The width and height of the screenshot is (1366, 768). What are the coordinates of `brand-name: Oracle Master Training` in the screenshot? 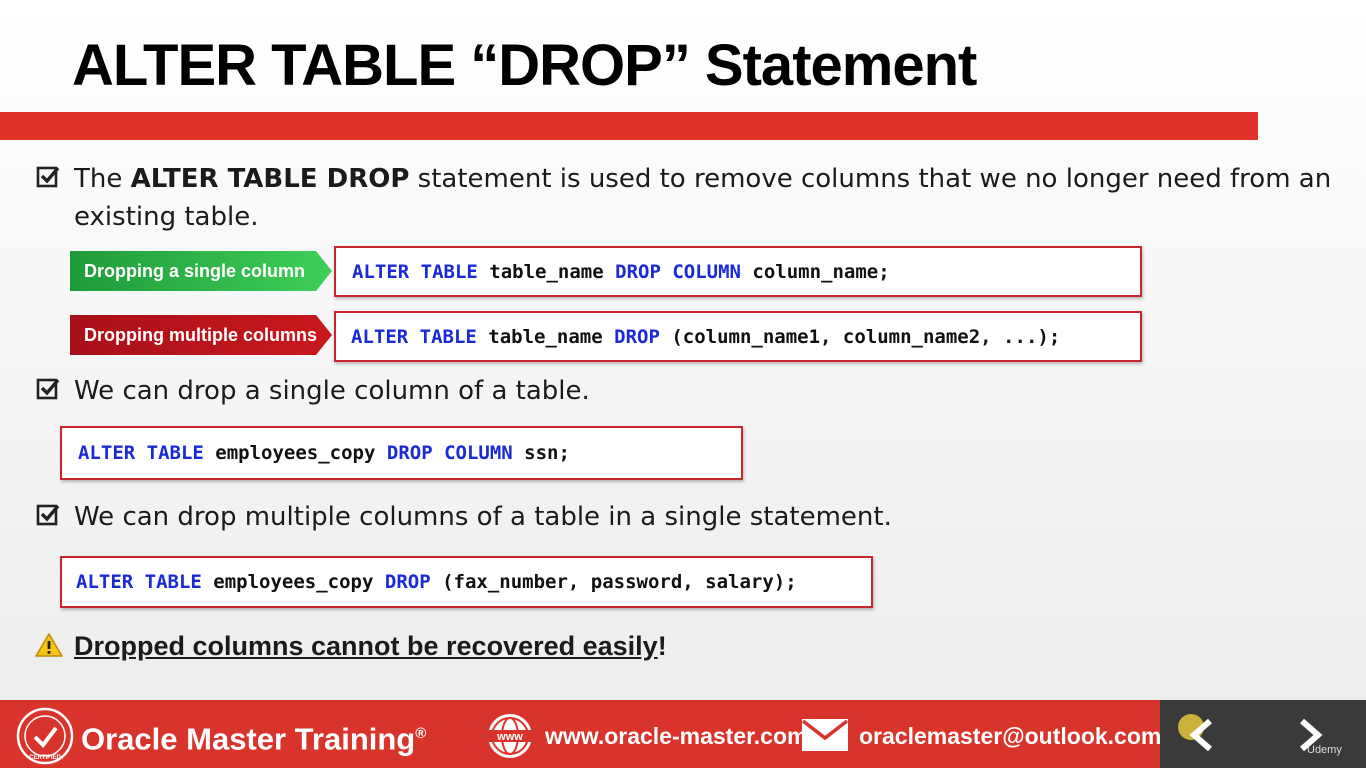 It's located at (248, 739).